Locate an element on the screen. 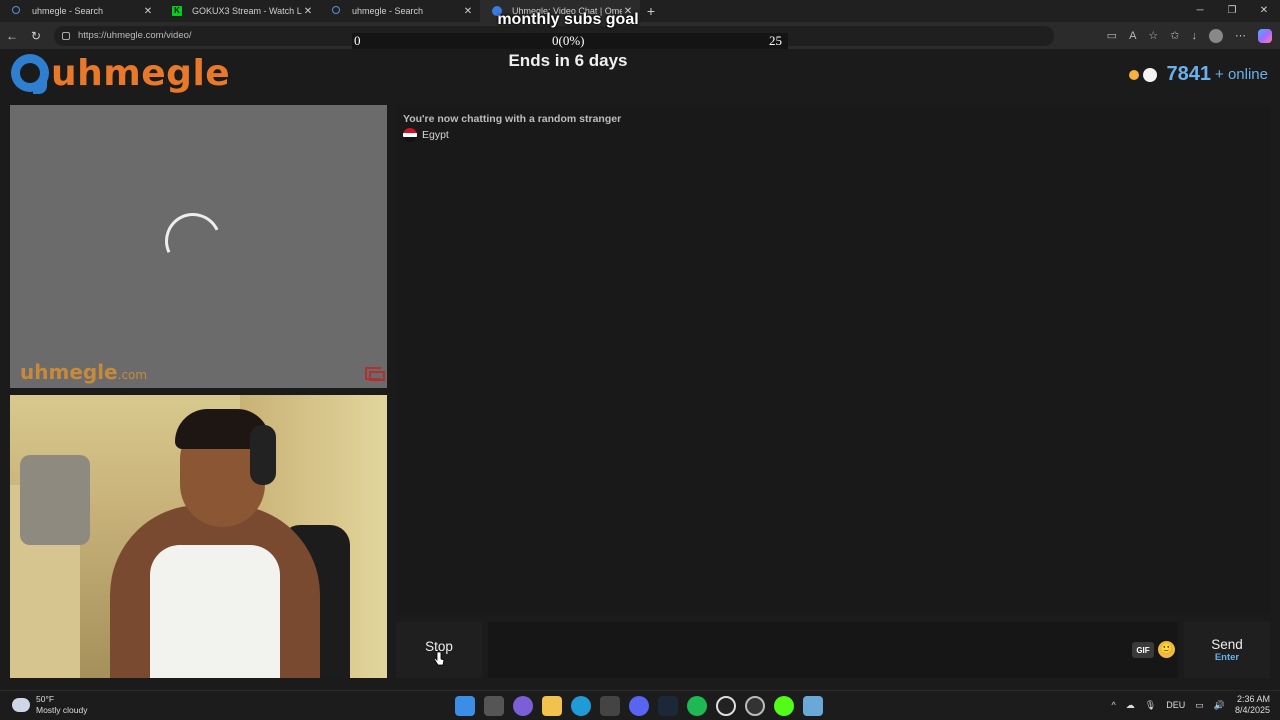  chevron-up-icon: ^ is located at coordinates (1114, 705).